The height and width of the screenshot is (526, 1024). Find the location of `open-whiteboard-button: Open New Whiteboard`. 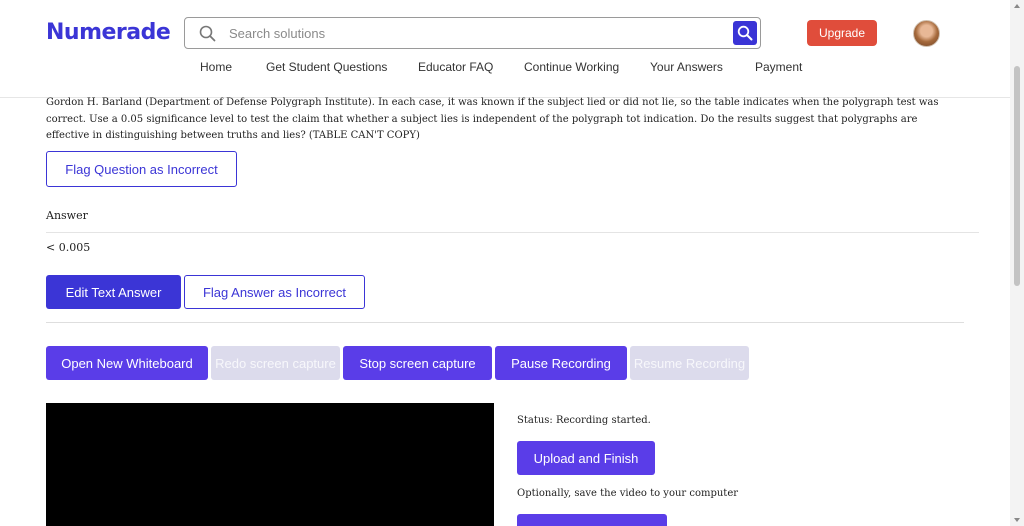

open-whiteboard-button: Open New Whiteboard is located at coordinates (127, 363).